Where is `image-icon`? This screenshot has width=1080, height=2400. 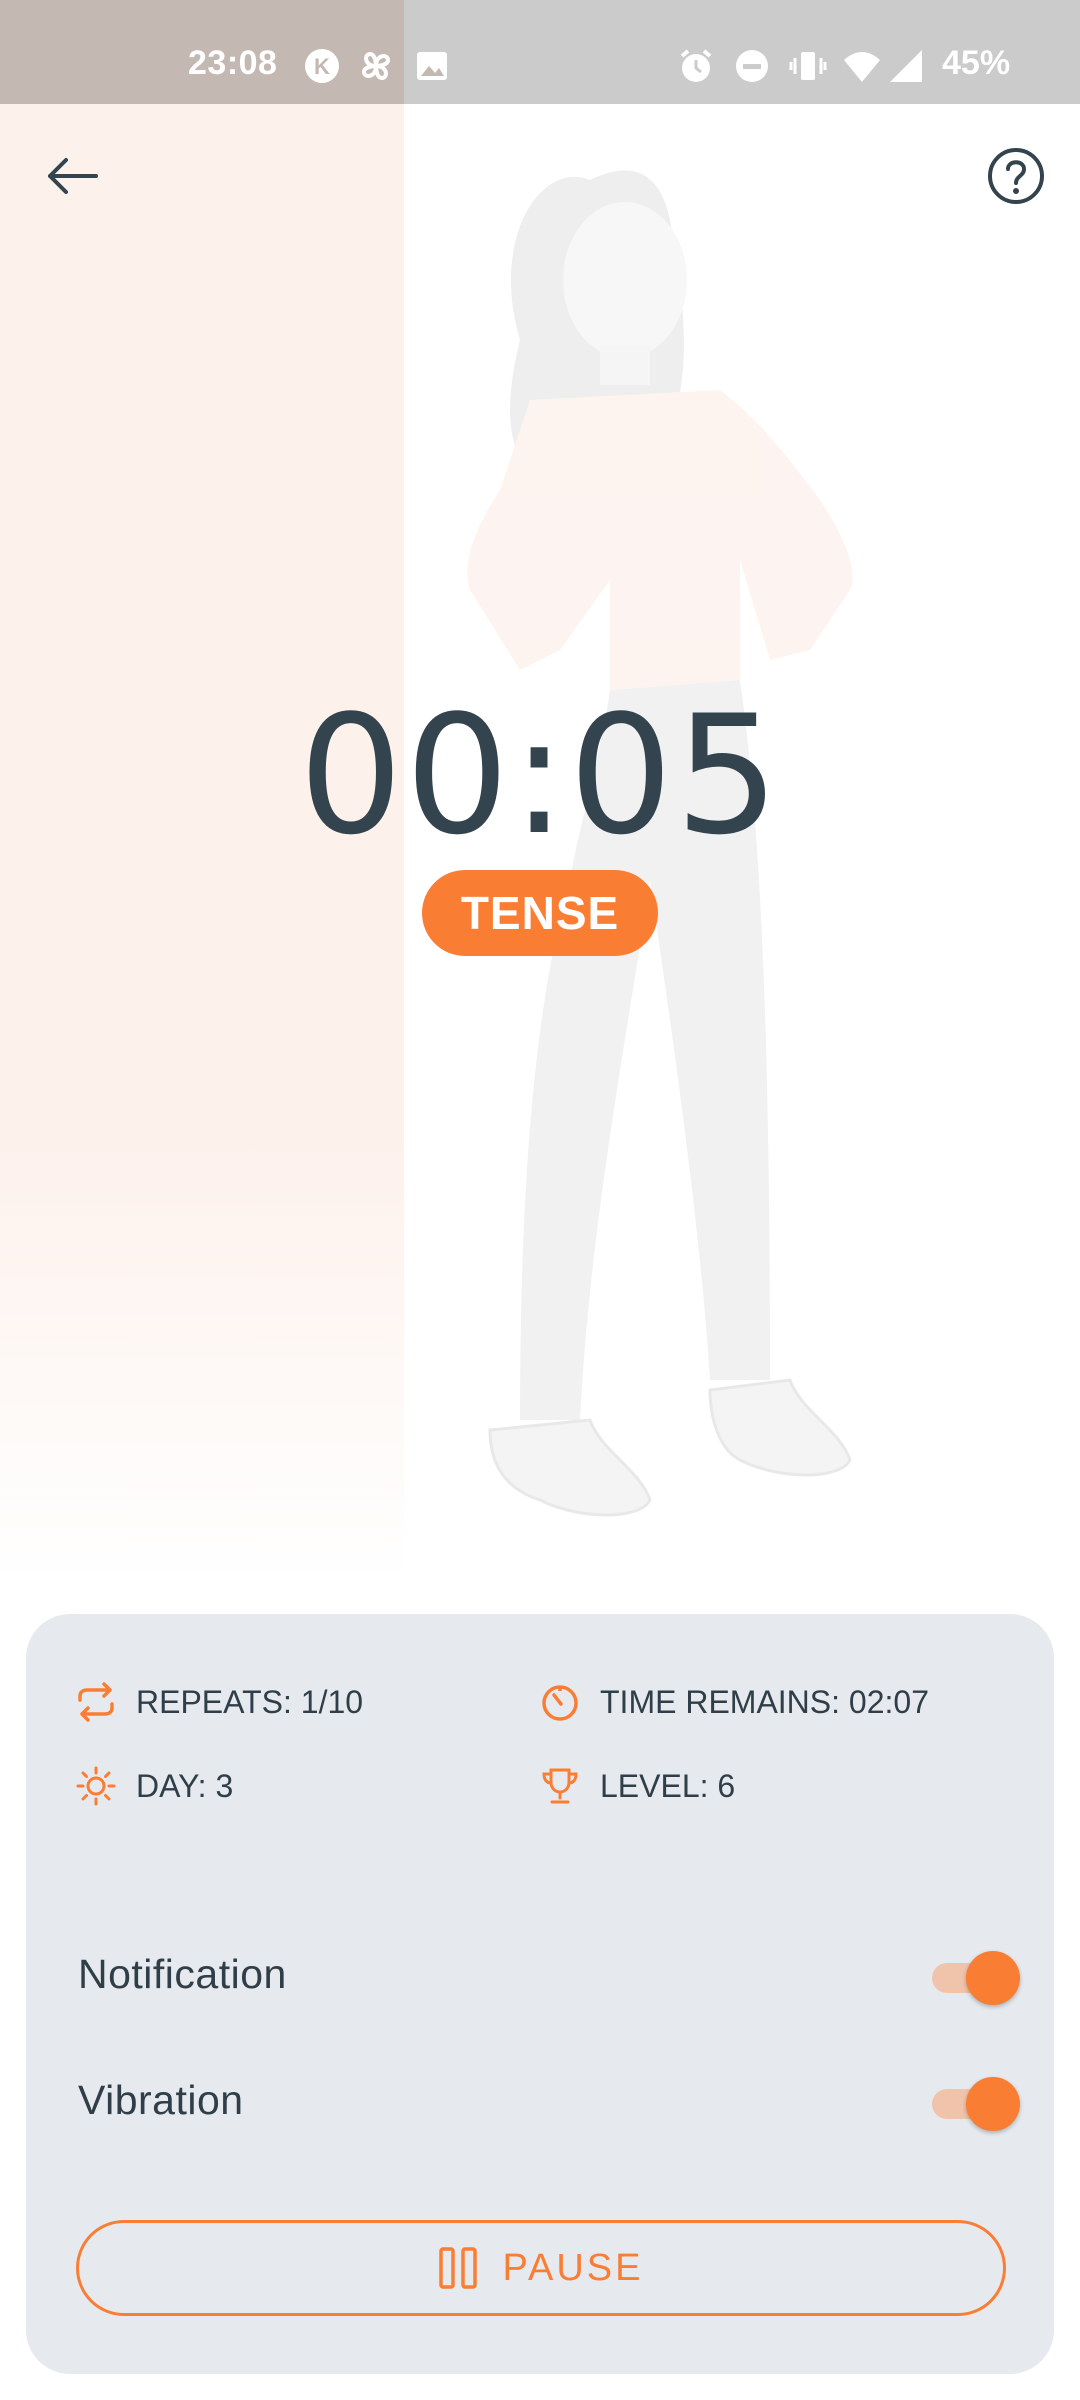
image-icon is located at coordinates (432, 66).